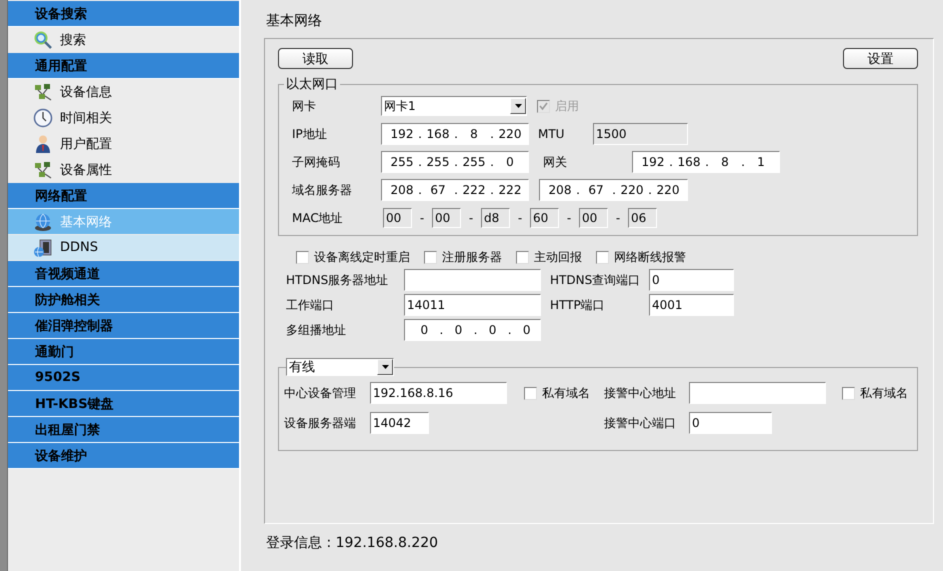 The height and width of the screenshot is (571, 943). Describe the element at coordinates (123, 248) in the screenshot. I see `sidebar-item: DDNS` at that location.